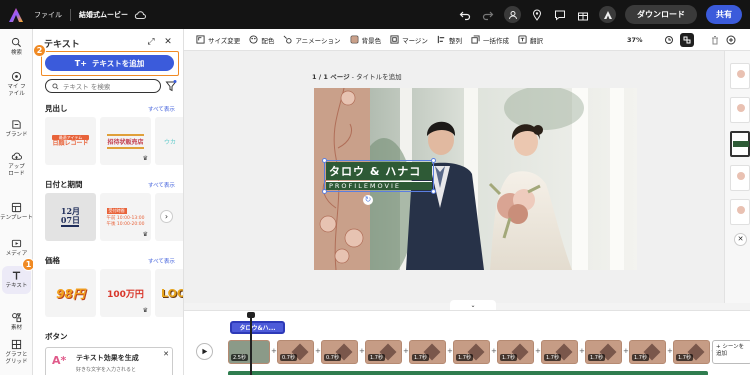  Describe the element at coordinates (16, 47) in the screenshot. I see `rail-search: 検索` at that location.